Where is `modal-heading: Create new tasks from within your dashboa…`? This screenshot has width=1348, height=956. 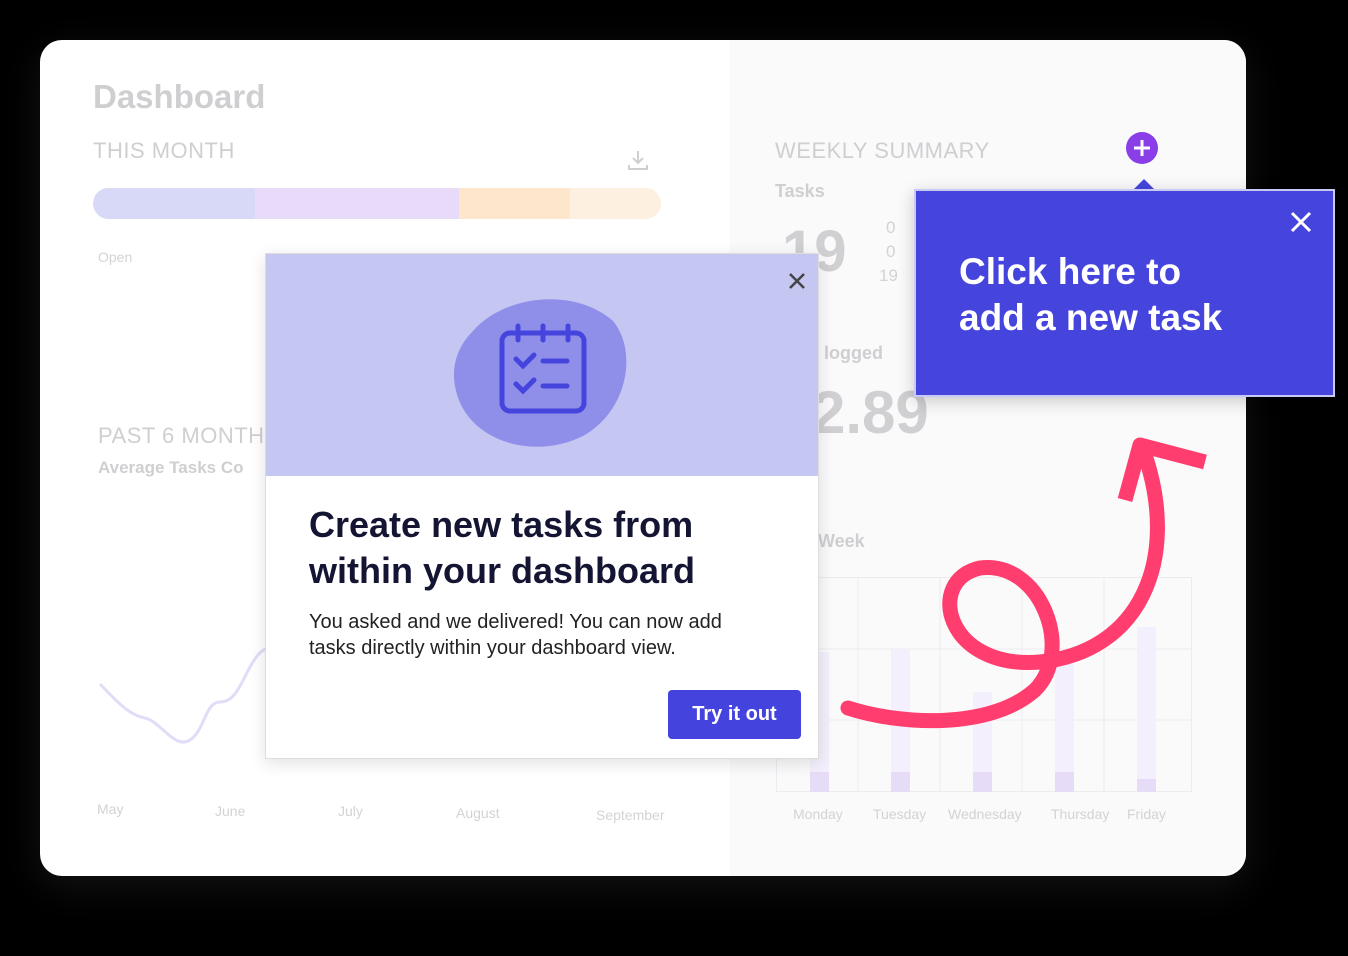 modal-heading: Create new tasks from within your dashboa… is located at coordinates (502, 548).